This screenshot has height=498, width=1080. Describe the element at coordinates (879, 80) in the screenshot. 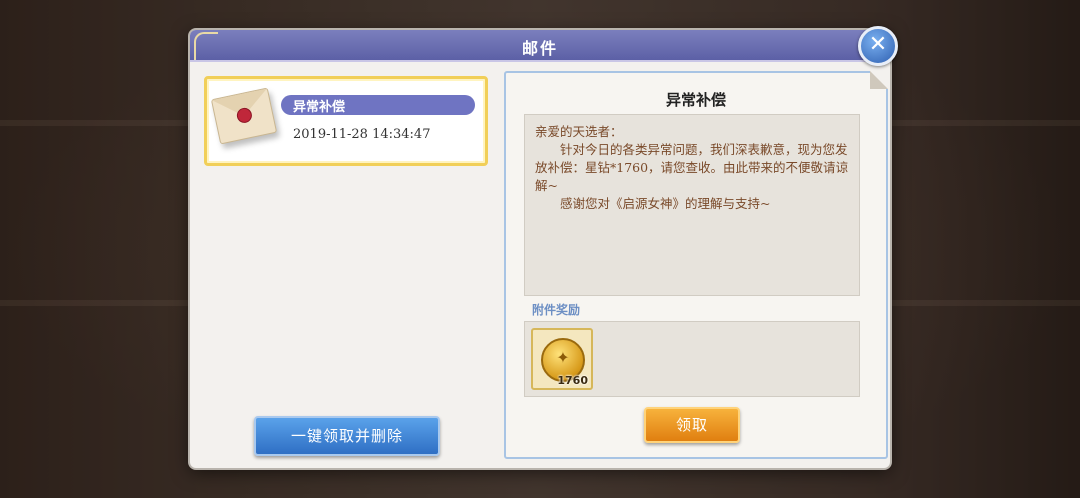

I see `page-fold-decor` at that location.